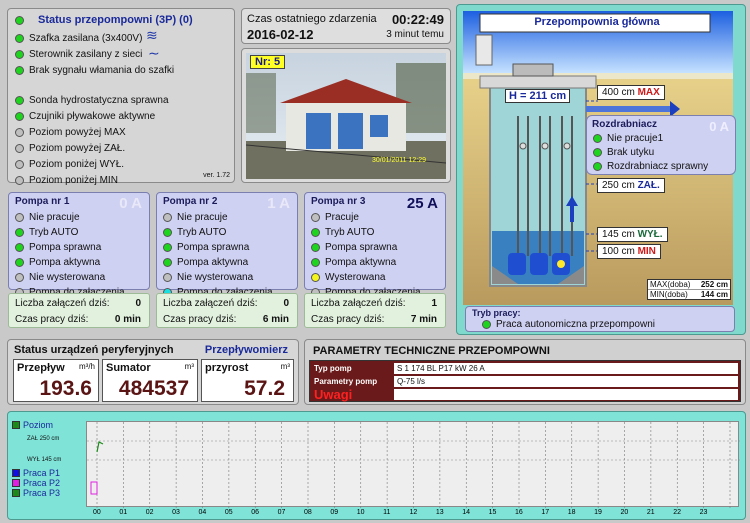  What do you see at coordinates (714, 284) in the screenshot?
I see `max-doba-value: 252 cm` at bounding box center [714, 284].